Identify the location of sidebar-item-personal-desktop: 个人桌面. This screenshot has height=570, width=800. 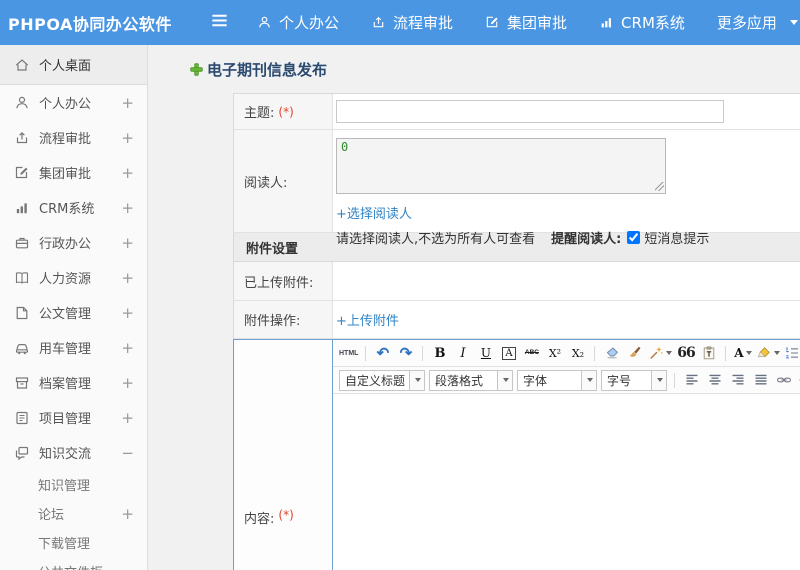
(73, 65).